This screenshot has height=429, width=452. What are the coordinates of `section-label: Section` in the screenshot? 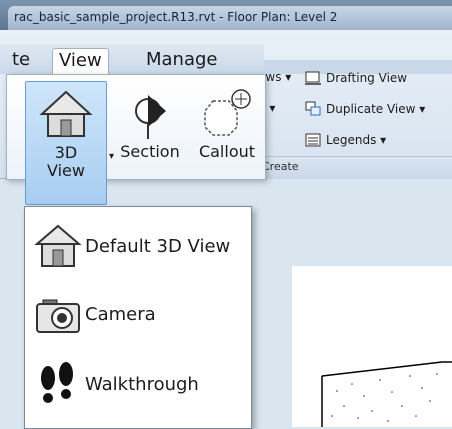 It's located at (150, 151).